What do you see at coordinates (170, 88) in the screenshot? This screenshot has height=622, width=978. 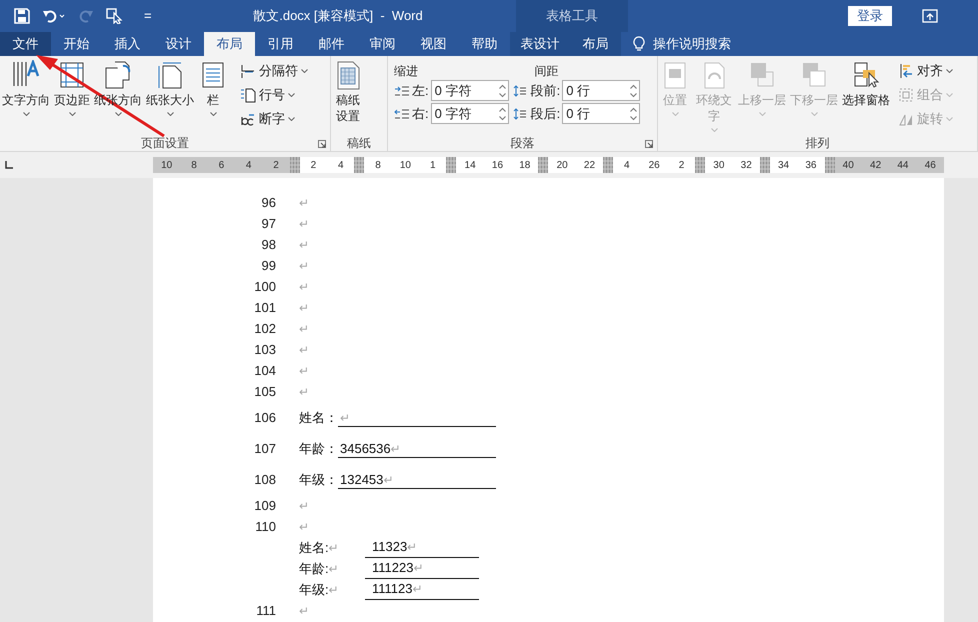 I see `ribbon-button: 纸张大小` at bounding box center [170, 88].